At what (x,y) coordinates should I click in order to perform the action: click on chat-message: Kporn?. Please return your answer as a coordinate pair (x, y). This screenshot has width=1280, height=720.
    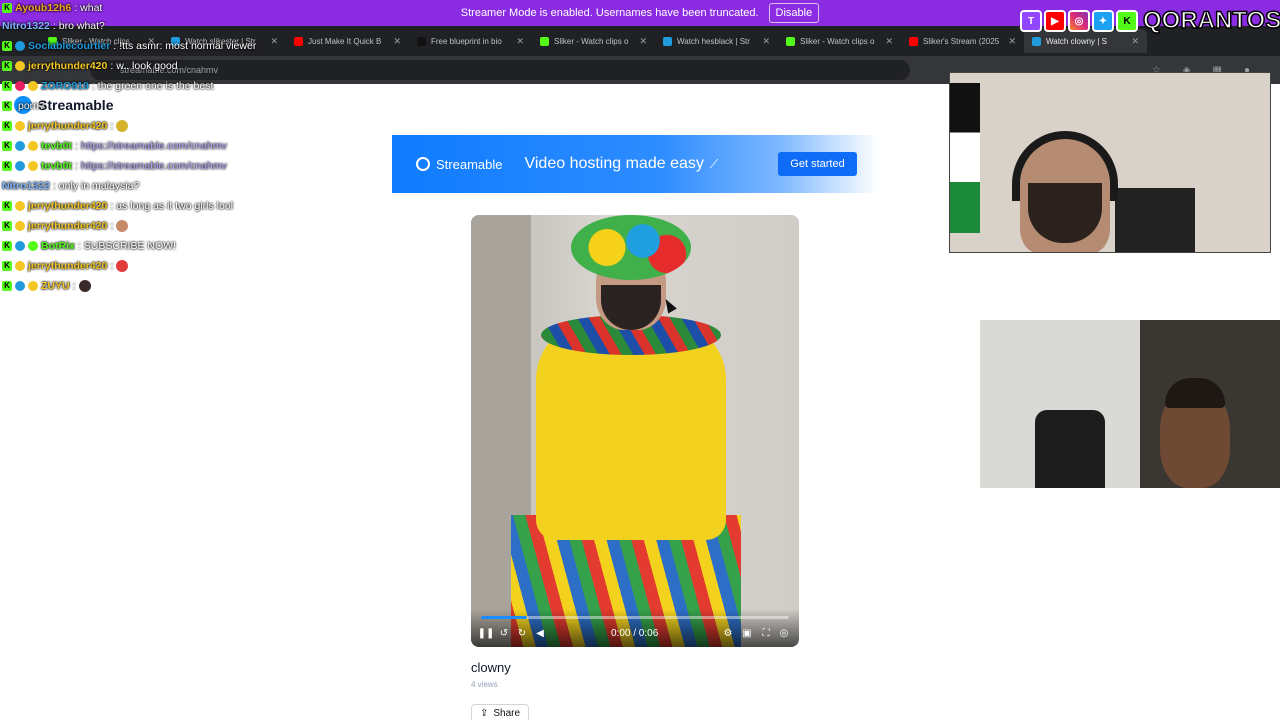
    Looking at the image, I should click on (23, 106).